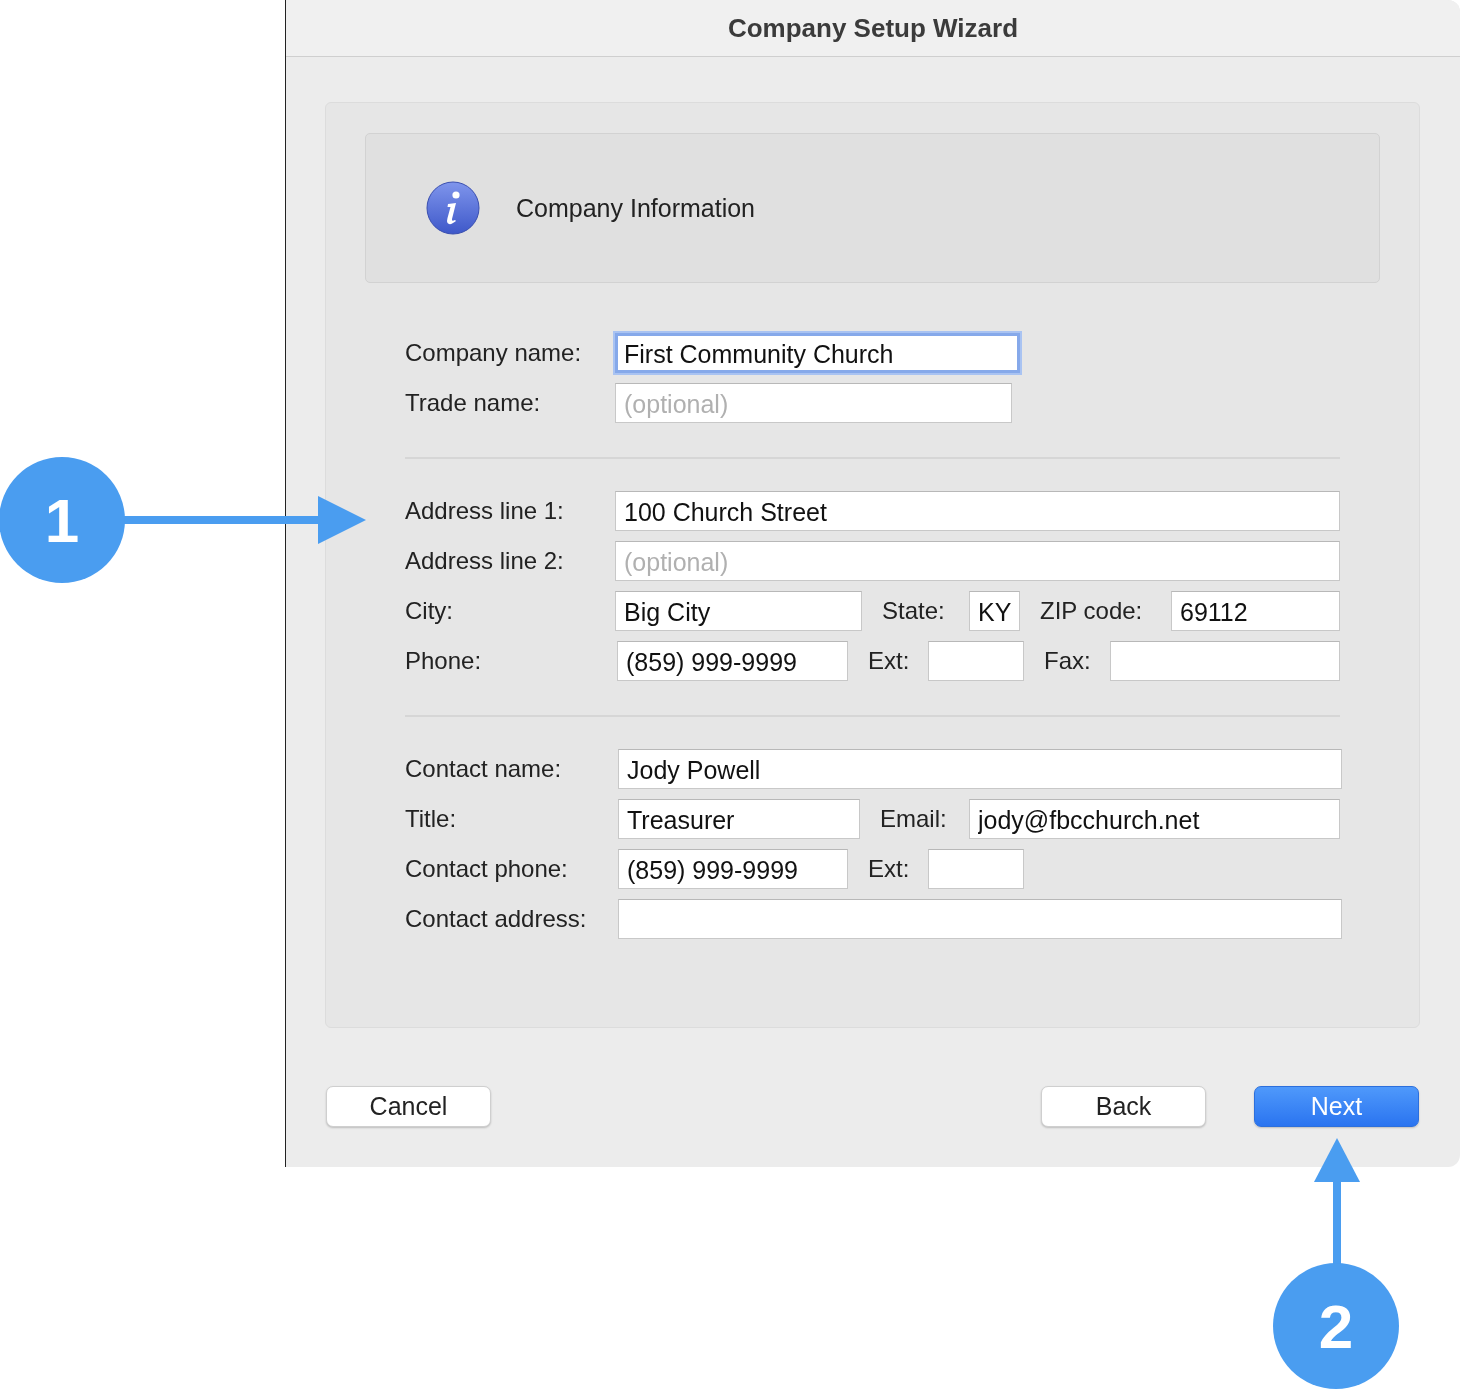 This screenshot has height=1391, width=1460. Describe the element at coordinates (913, 819) in the screenshot. I see `field-label: Email:` at that location.